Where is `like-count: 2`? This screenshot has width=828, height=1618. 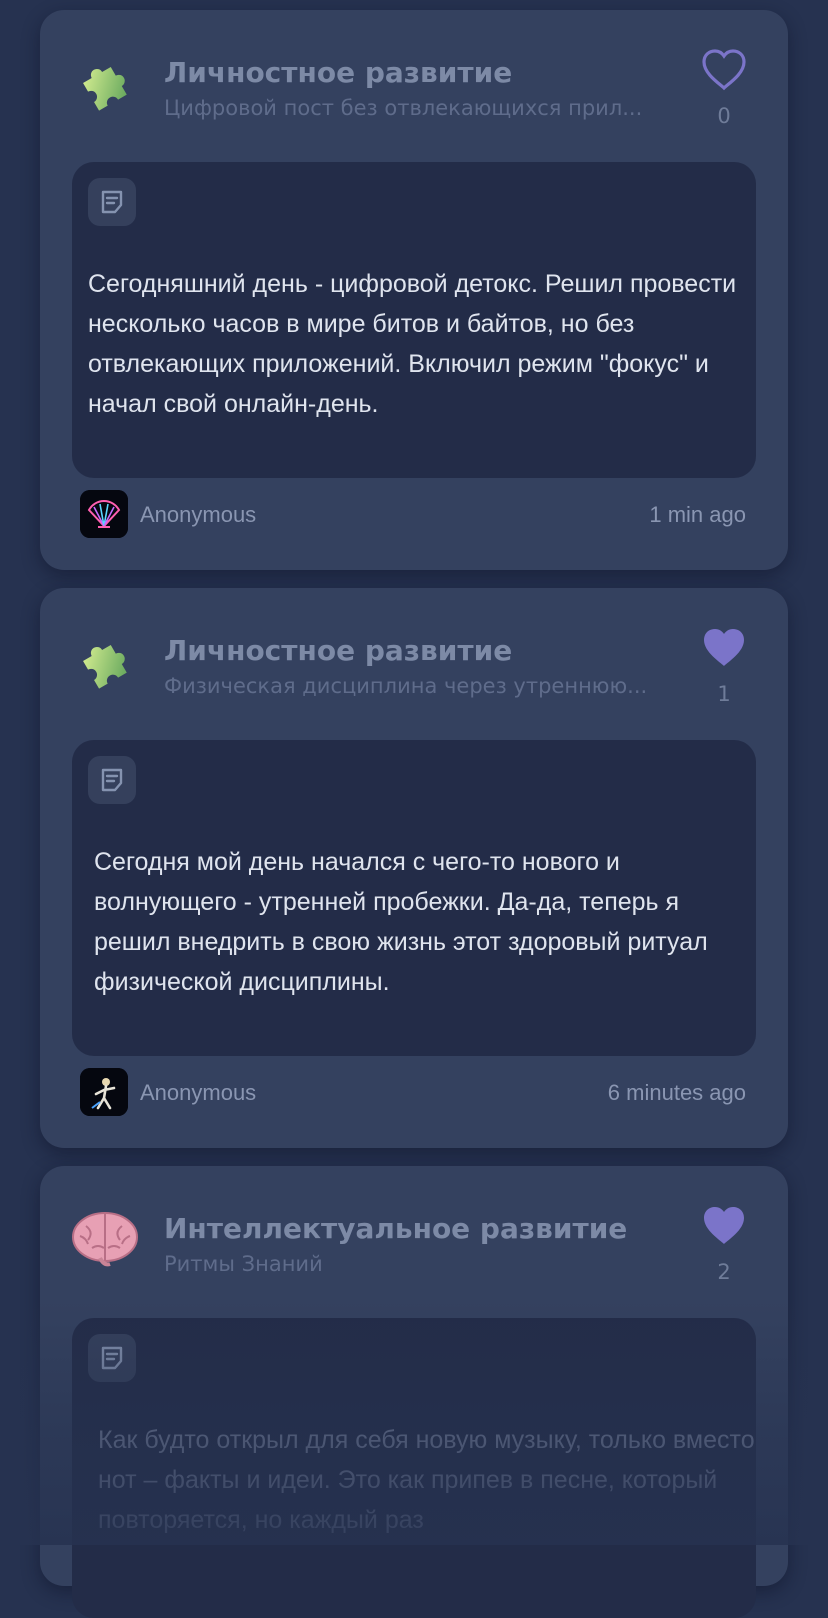 like-count: 2 is located at coordinates (724, 1272).